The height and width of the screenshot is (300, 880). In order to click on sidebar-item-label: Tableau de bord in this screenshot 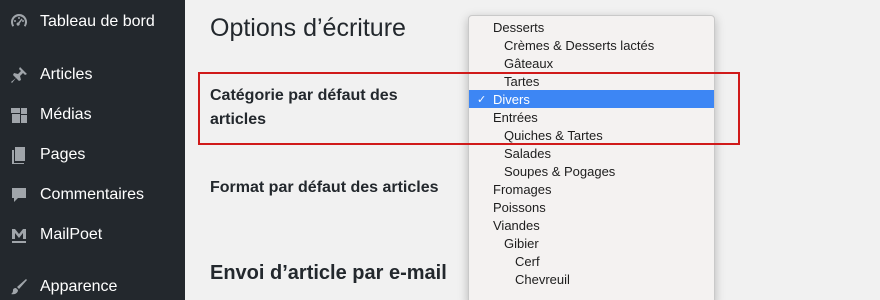, I will do `click(97, 21)`.